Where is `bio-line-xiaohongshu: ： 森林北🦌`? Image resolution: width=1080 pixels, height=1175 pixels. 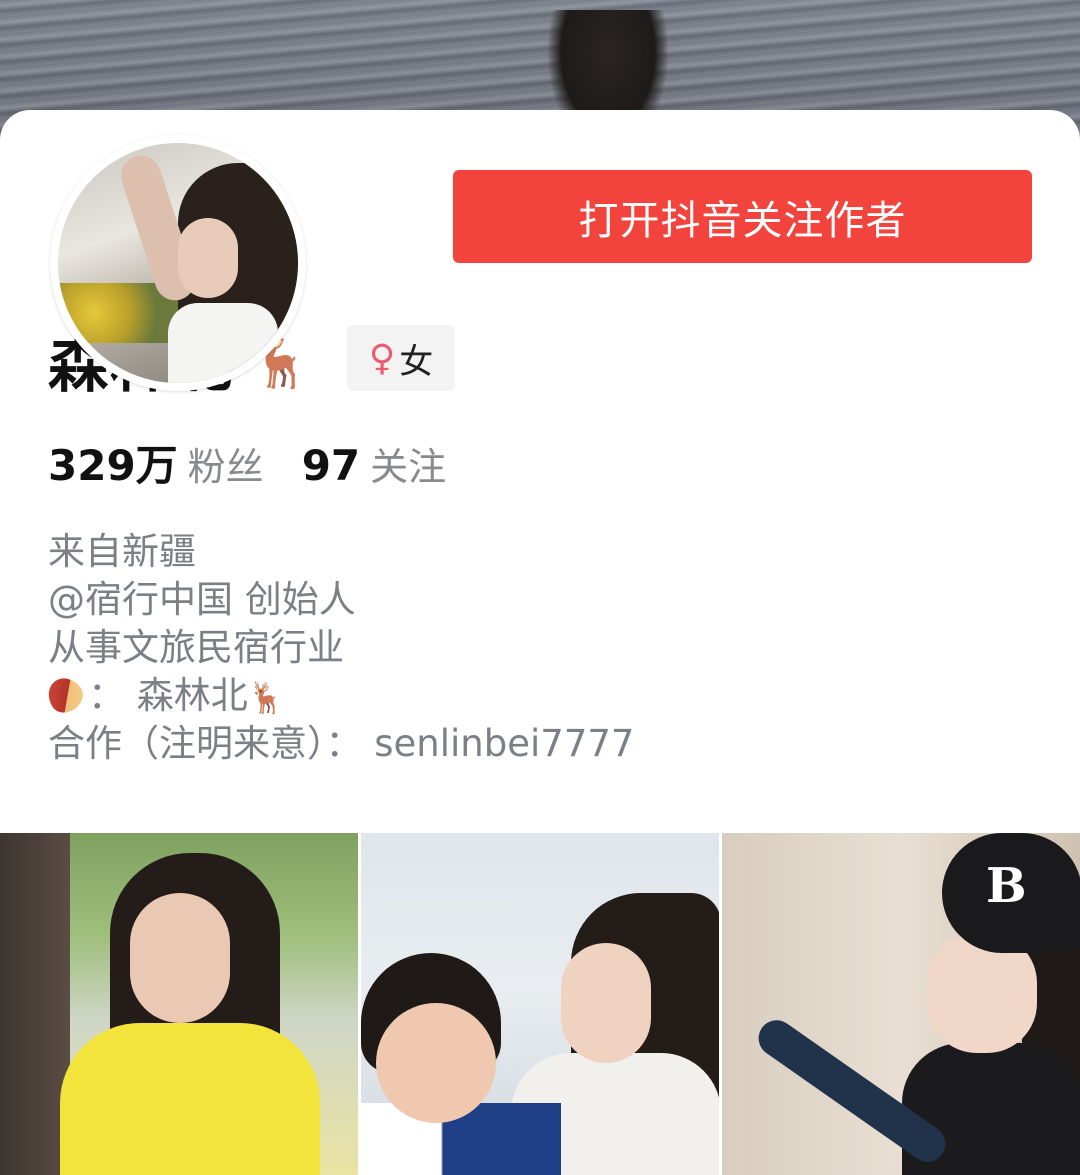 bio-line-xiaohongshu: ： 森林北🦌 is located at coordinates (337, 695).